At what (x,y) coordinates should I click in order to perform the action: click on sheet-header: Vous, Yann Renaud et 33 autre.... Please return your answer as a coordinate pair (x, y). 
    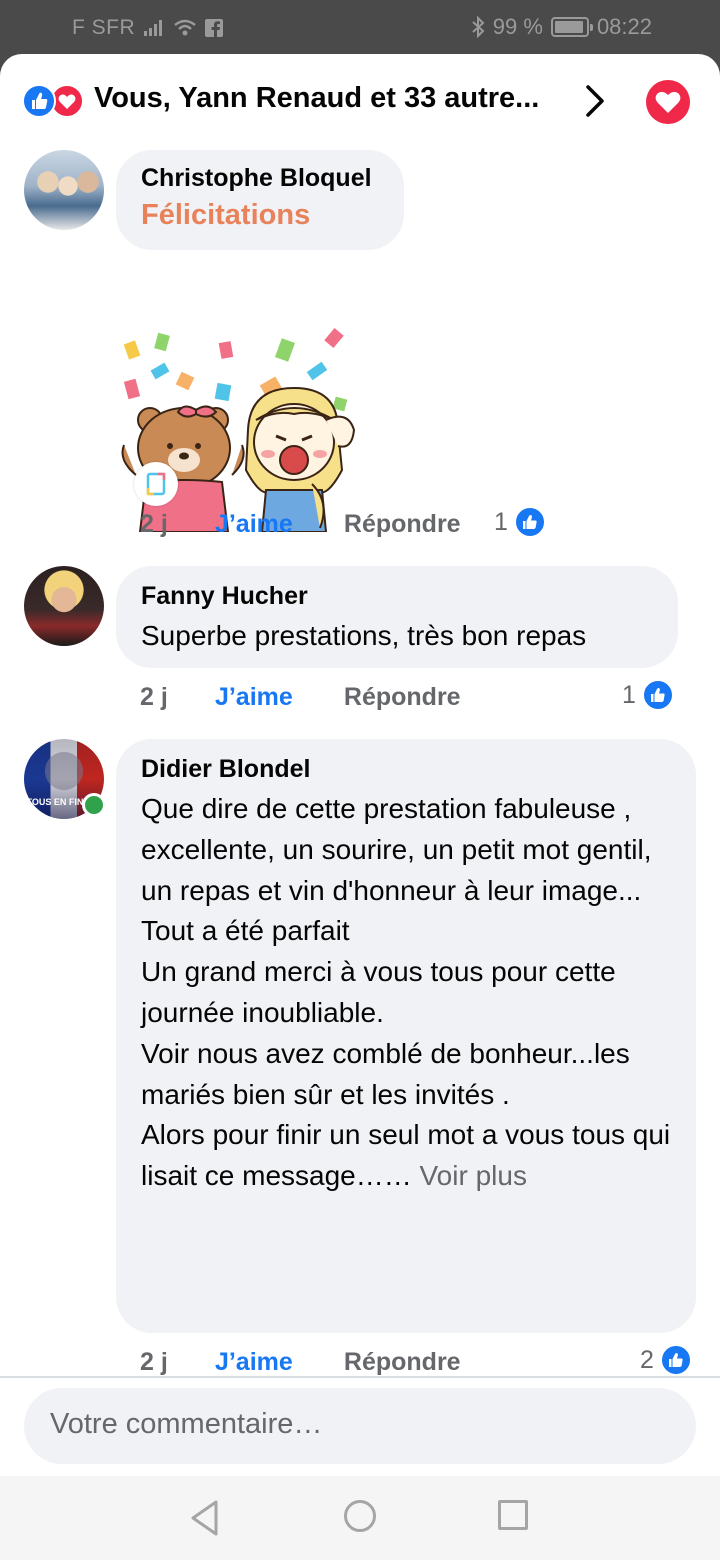
    Looking at the image, I should click on (360, 100).